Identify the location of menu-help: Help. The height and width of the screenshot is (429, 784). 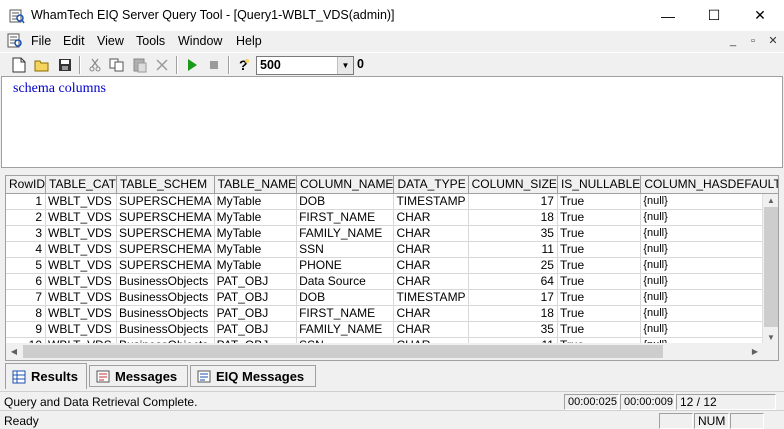
(249, 41).